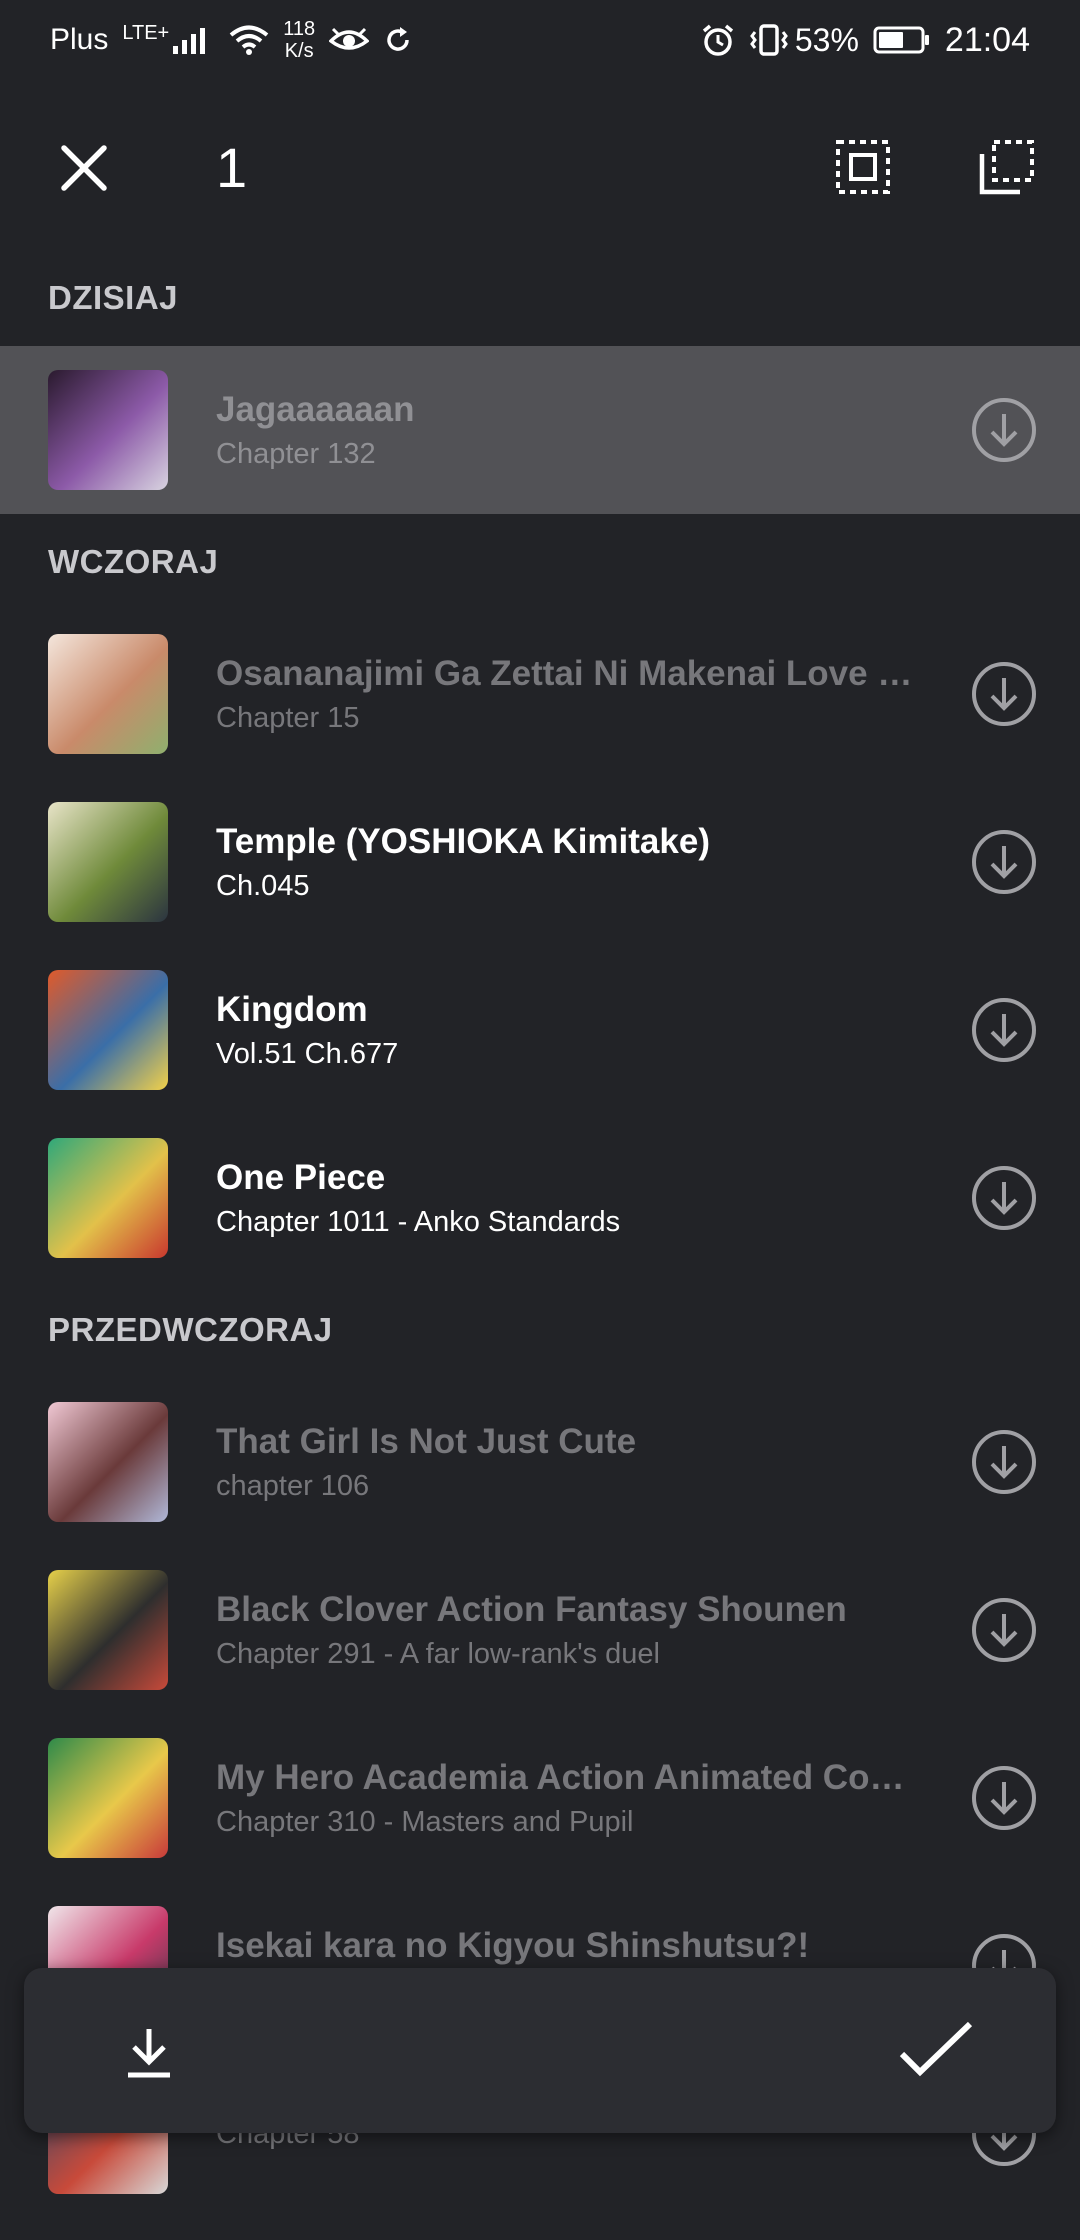 Image resolution: width=1080 pixels, height=2240 pixels. I want to click on checkmark-icon, so click(936, 2049).